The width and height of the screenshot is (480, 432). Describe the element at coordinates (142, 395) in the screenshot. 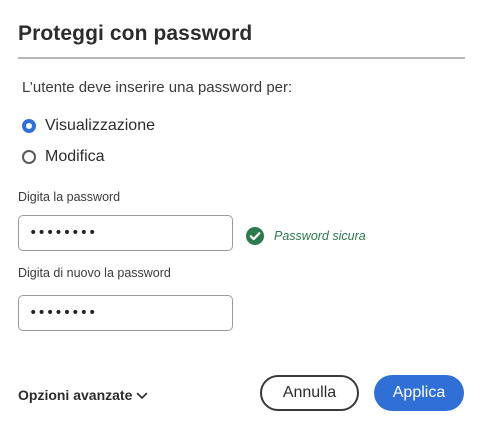

I see `chevron-down-icon` at that location.